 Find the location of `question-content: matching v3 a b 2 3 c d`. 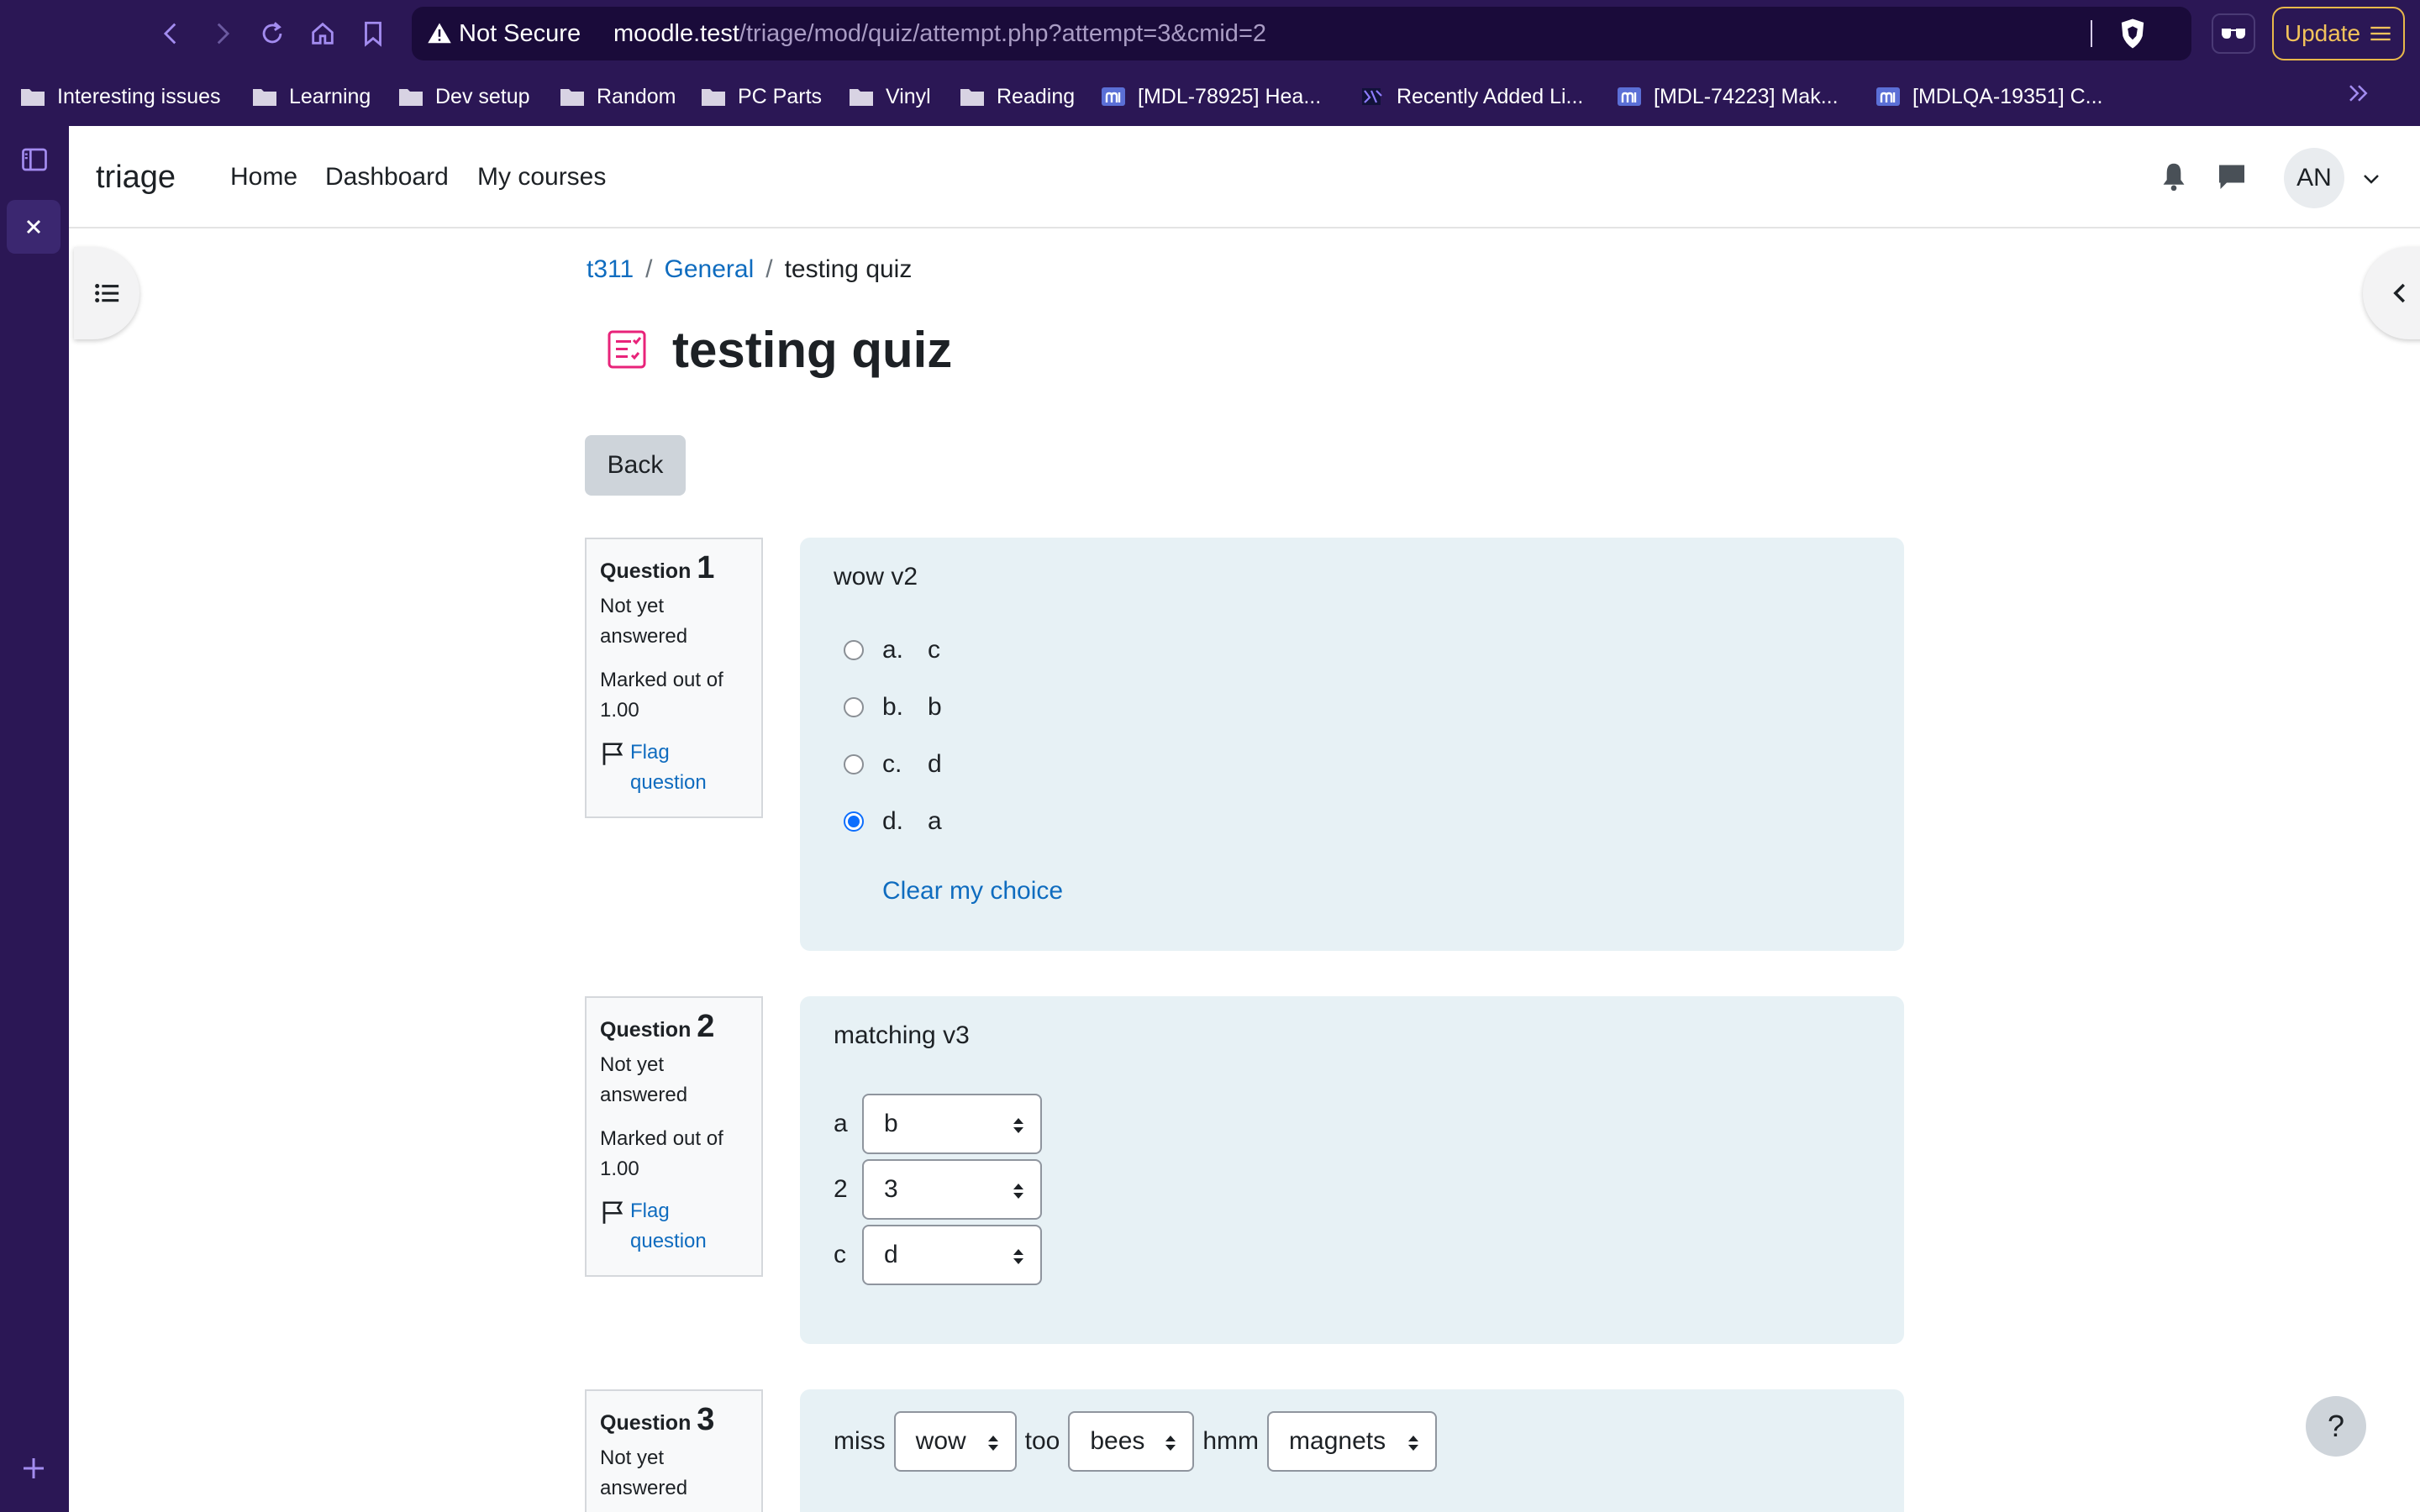

question-content: matching v3 a b 2 3 c d is located at coordinates (1352, 1170).